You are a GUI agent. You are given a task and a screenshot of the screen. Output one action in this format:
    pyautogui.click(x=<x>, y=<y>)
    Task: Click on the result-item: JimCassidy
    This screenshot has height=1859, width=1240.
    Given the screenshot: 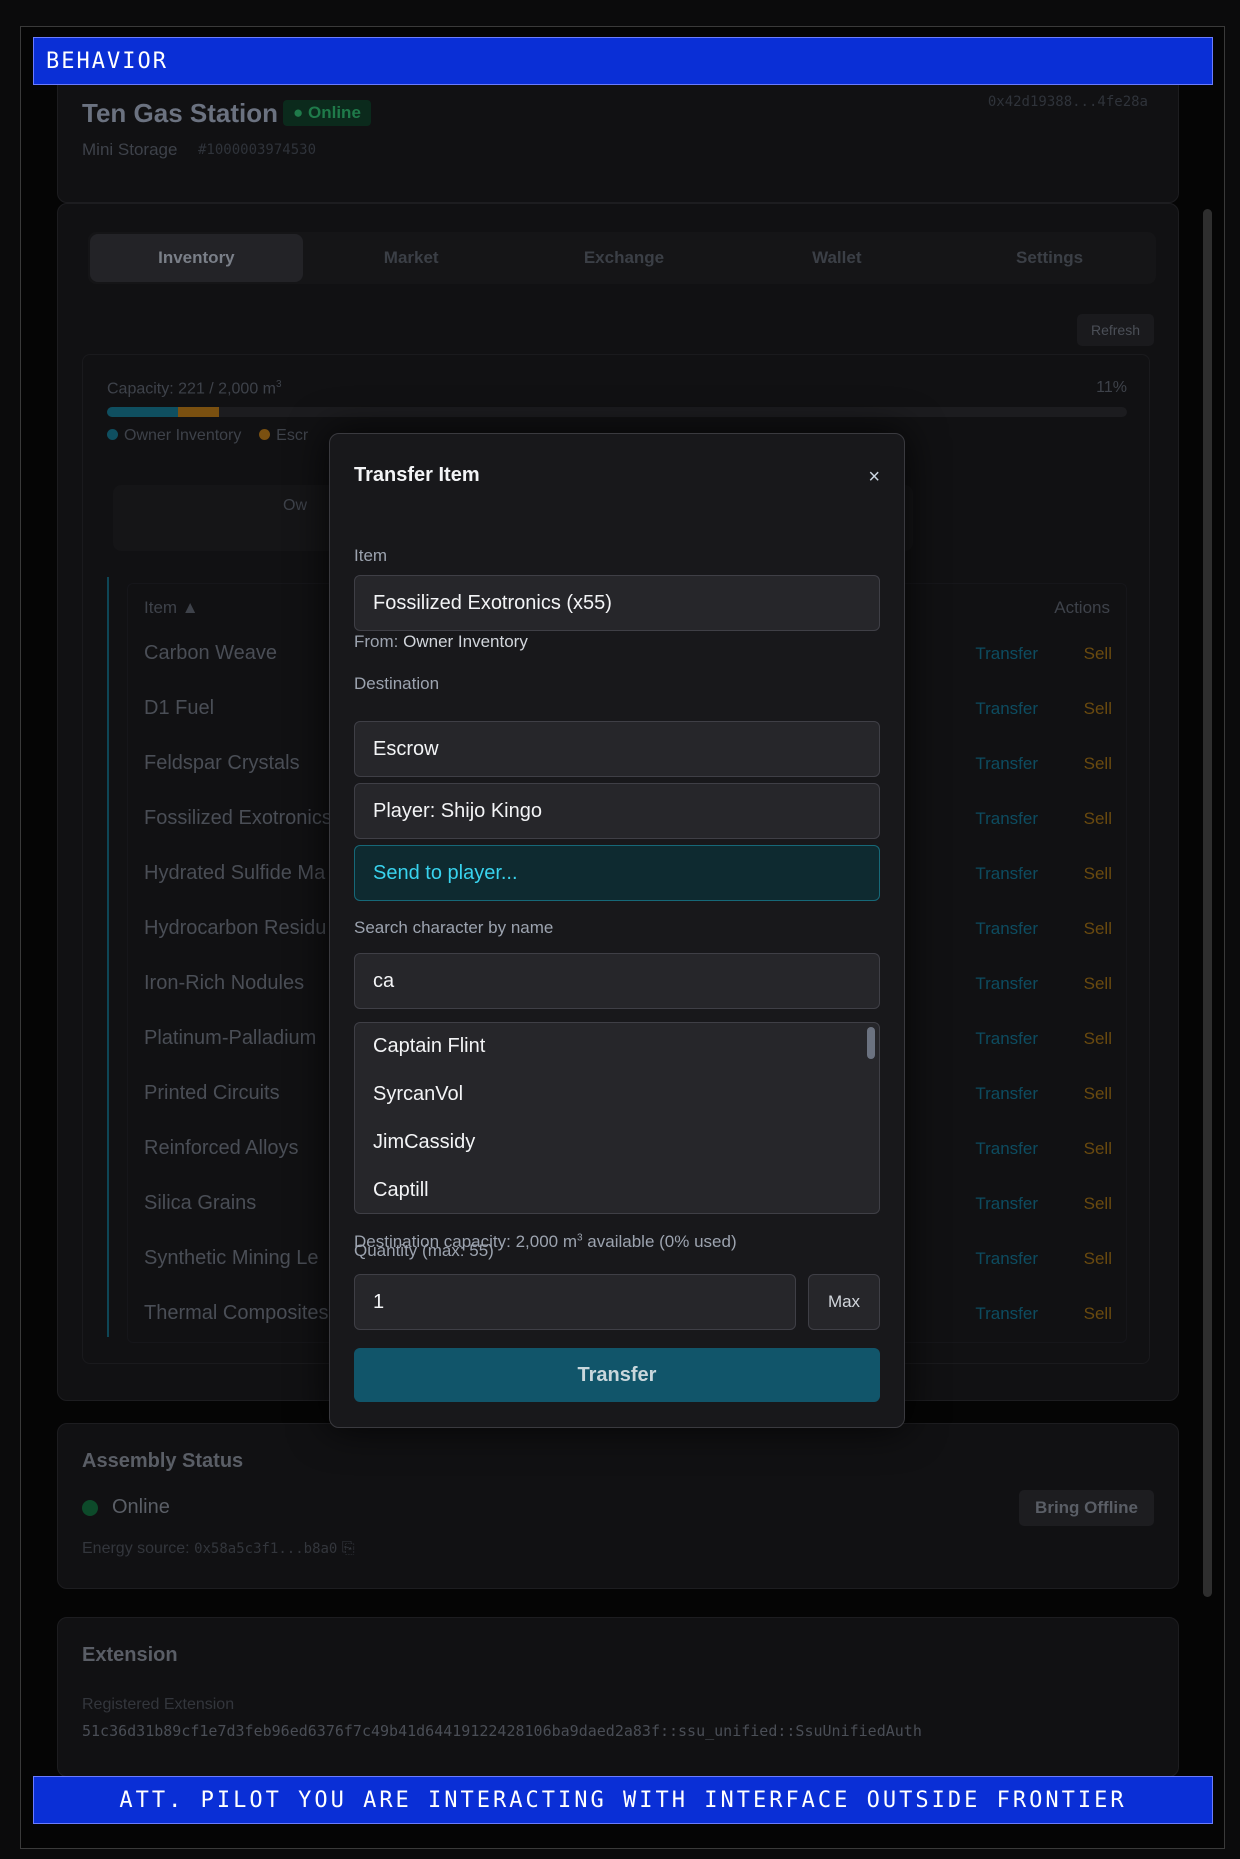 What is the action you would take?
    pyautogui.click(x=424, y=1142)
    